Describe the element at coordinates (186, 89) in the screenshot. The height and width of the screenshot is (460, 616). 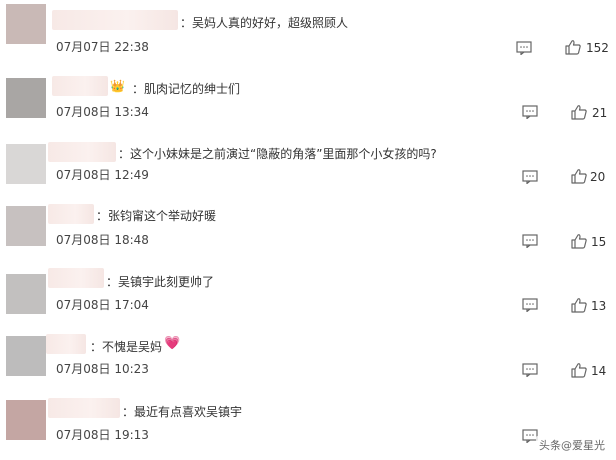
I see `comment-text: ：肌肉记忆的绅士们` at that location.